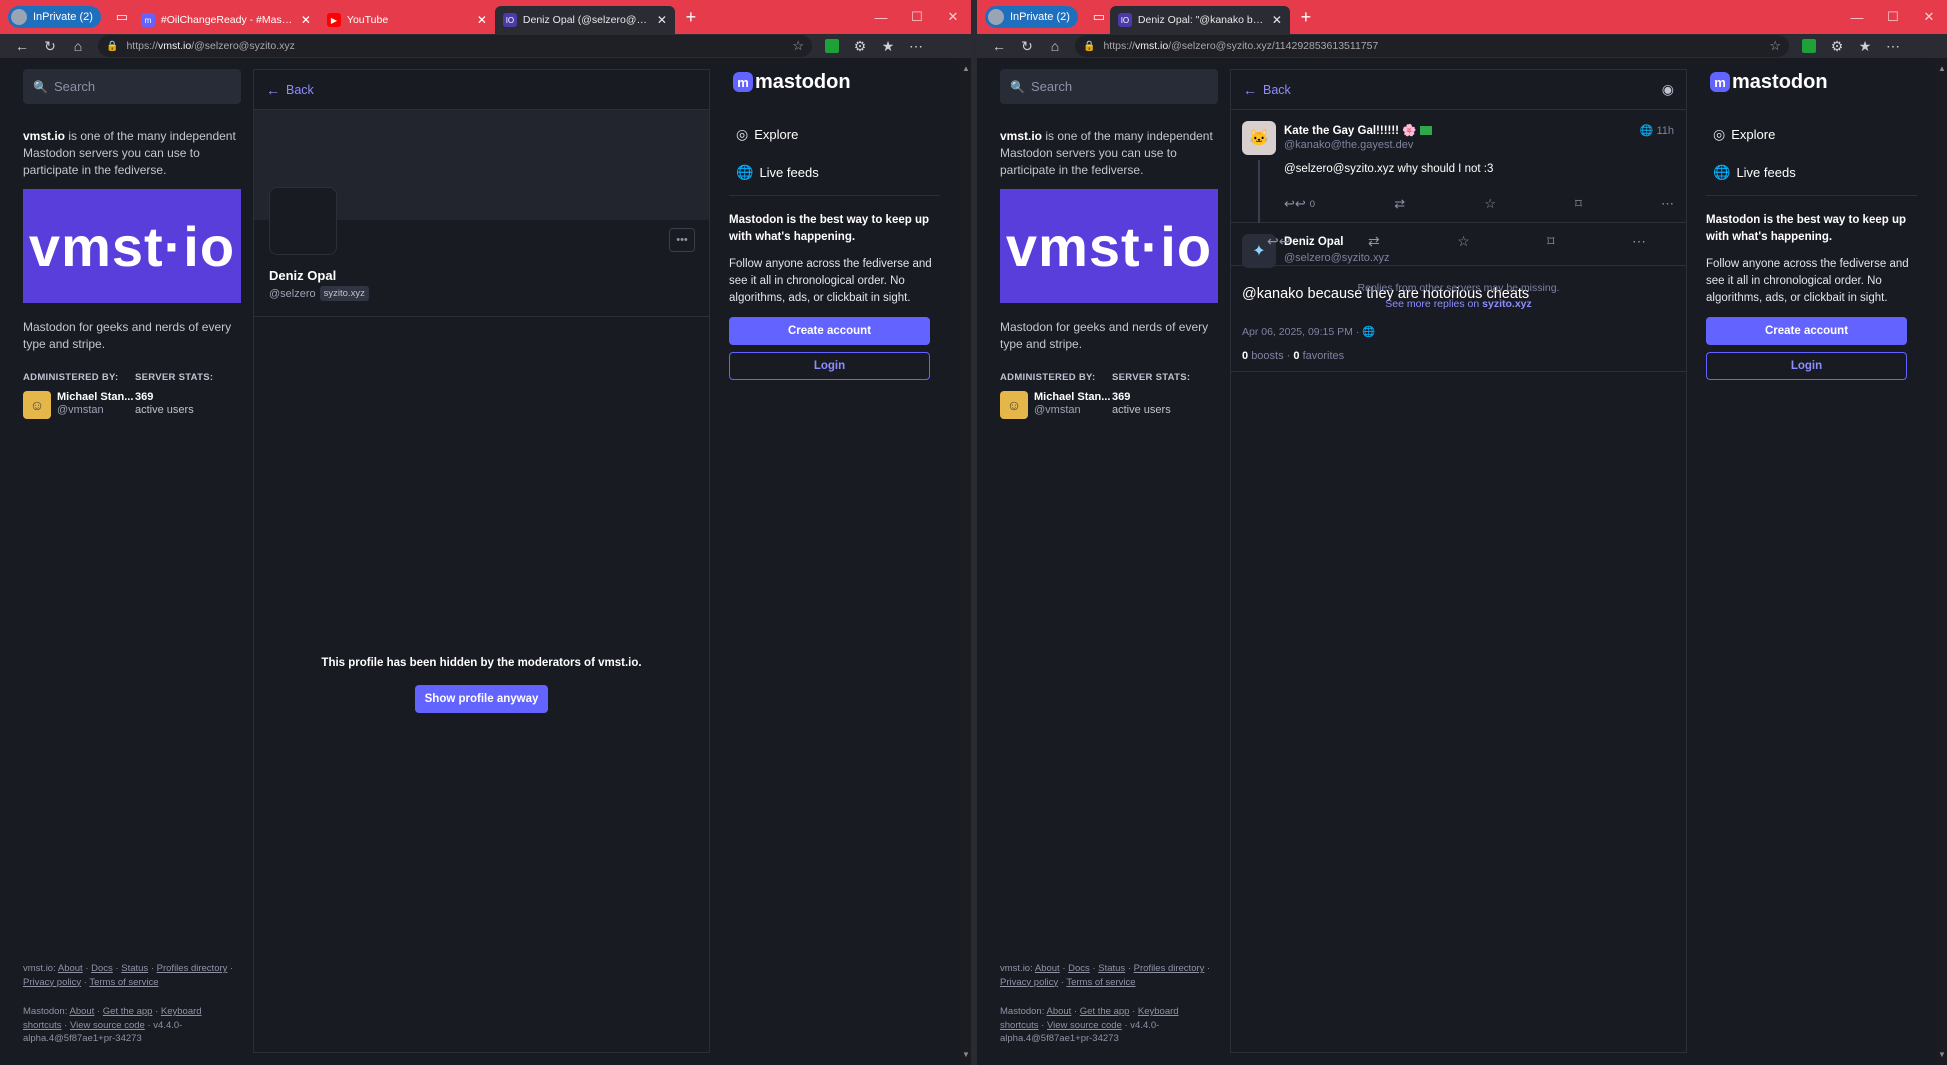 Image resolution: width=1947 pixels, height=1065 pixels. What do you see at coordinates (78, 46) in the screenshot?
I see `home-icon: ⌂` at bounding box center [78, 46].